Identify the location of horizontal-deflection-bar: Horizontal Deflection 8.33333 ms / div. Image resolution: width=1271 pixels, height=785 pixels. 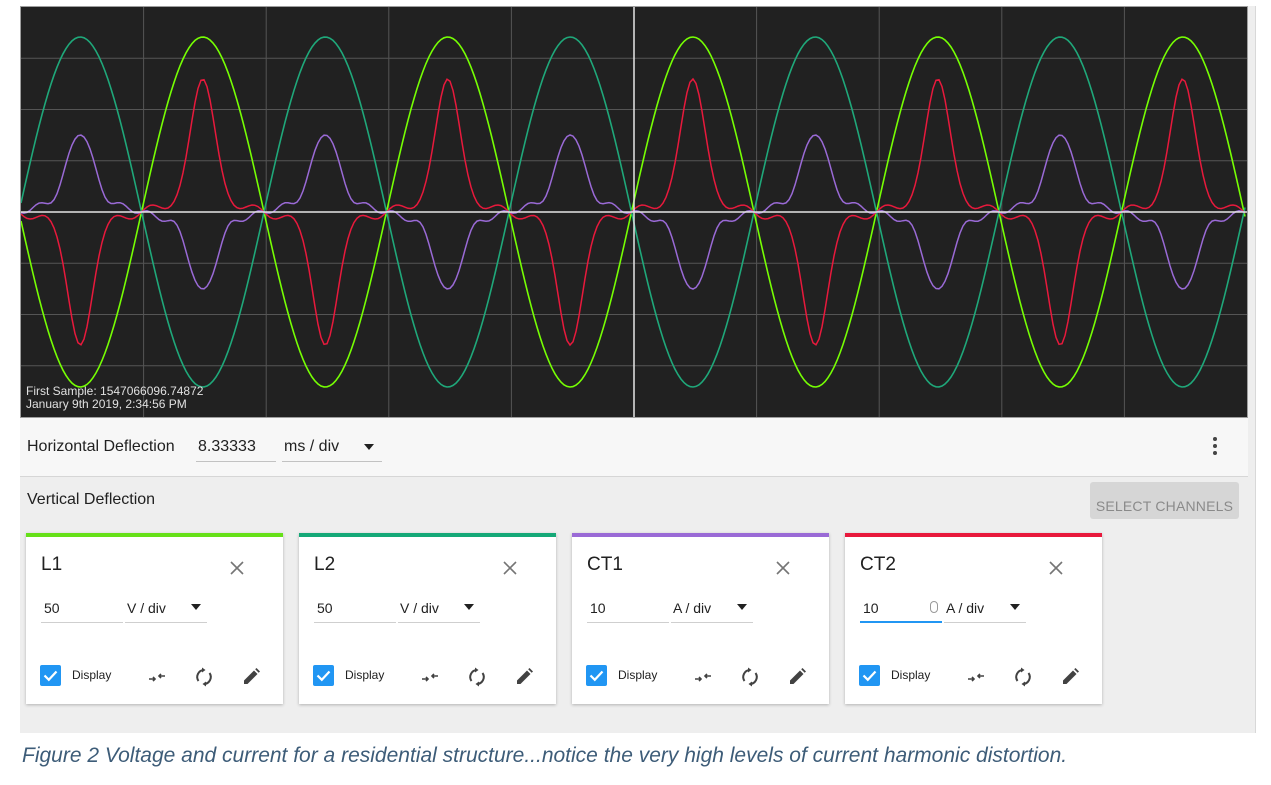
(634, 447).